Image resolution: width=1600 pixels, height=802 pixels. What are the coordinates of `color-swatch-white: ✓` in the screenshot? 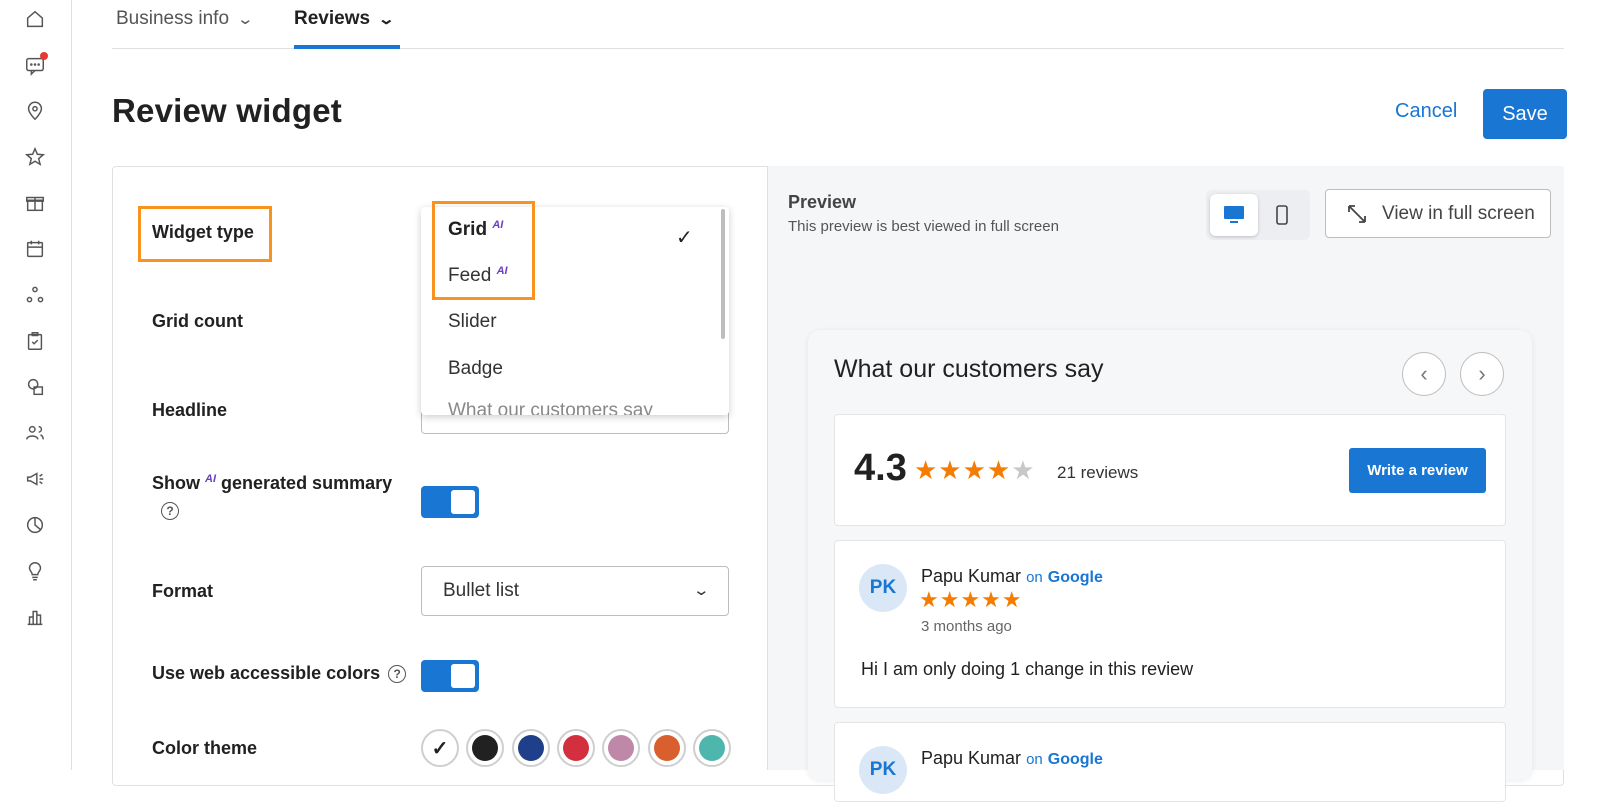 It's located at (440, 748).